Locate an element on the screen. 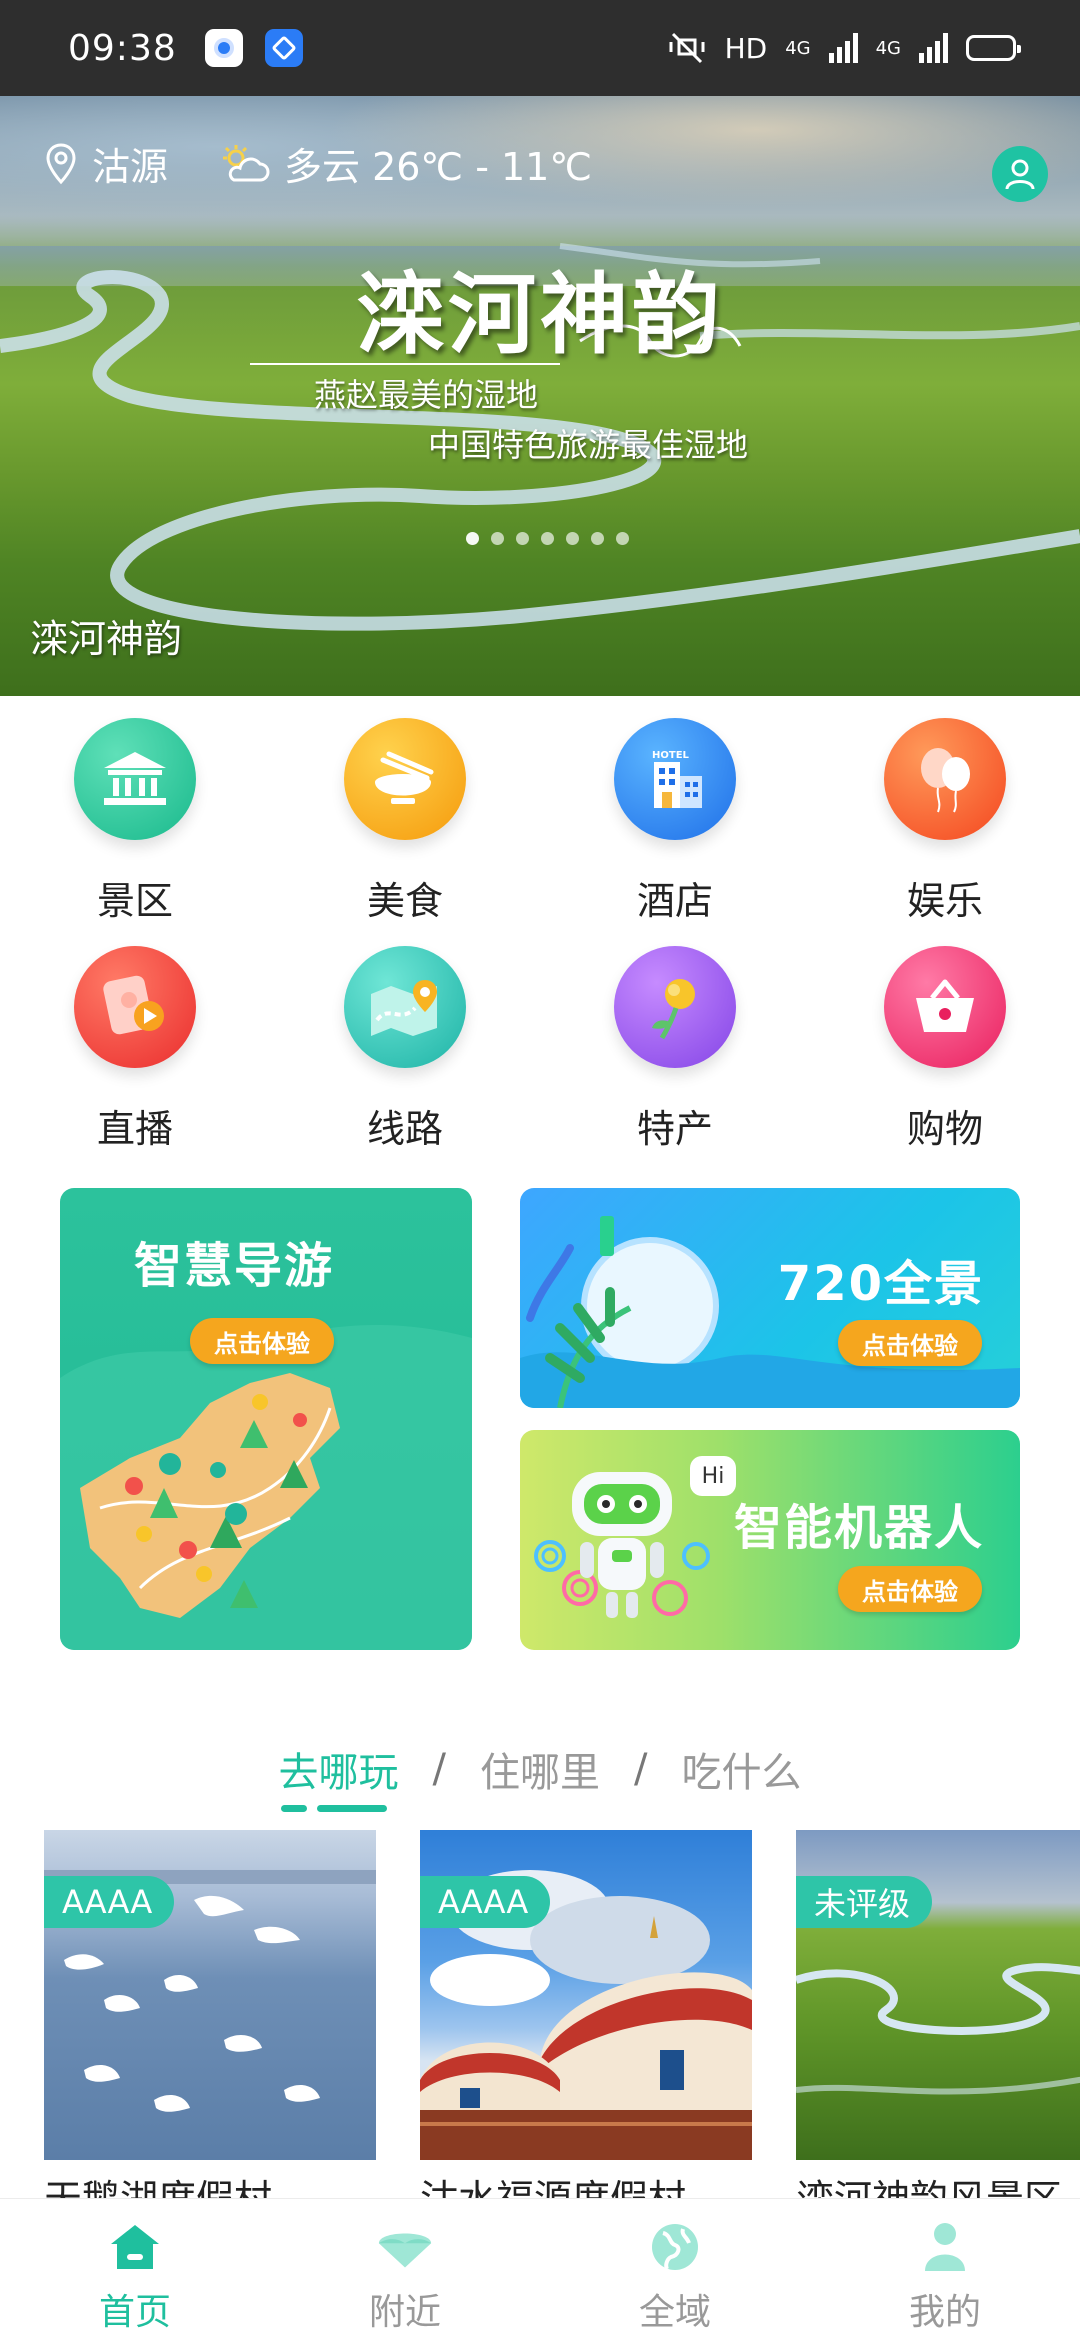 Image resolution: width=1080 pixels, height=2340 pixels. category-food: 美食 is located at coordinates (405, 832).